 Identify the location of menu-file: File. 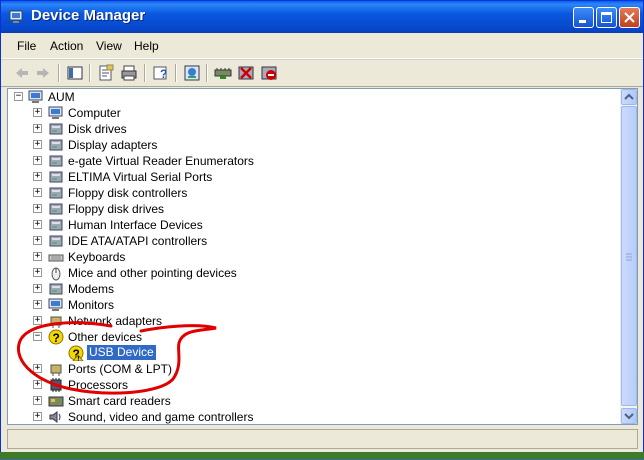
(26, 46).